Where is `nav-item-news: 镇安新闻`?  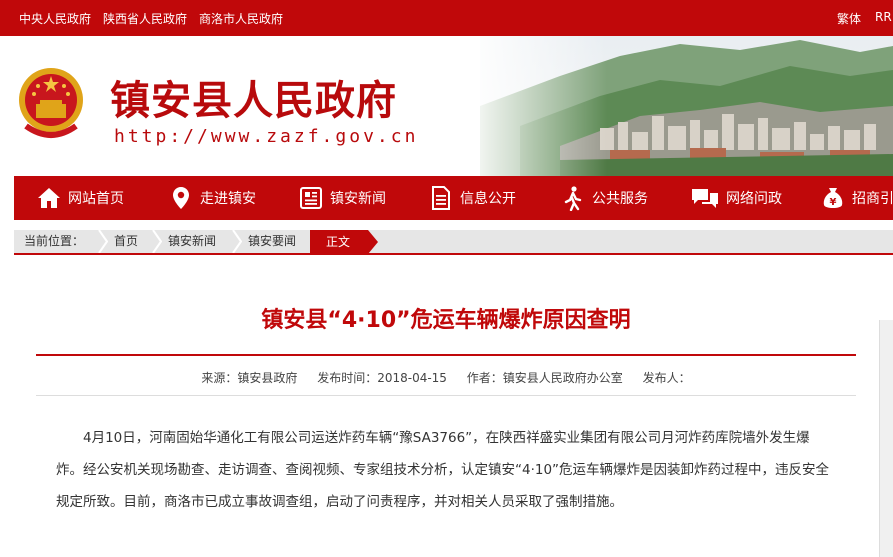 nav-item-news: 镇安新闻 is located at coordinates (342, 198).